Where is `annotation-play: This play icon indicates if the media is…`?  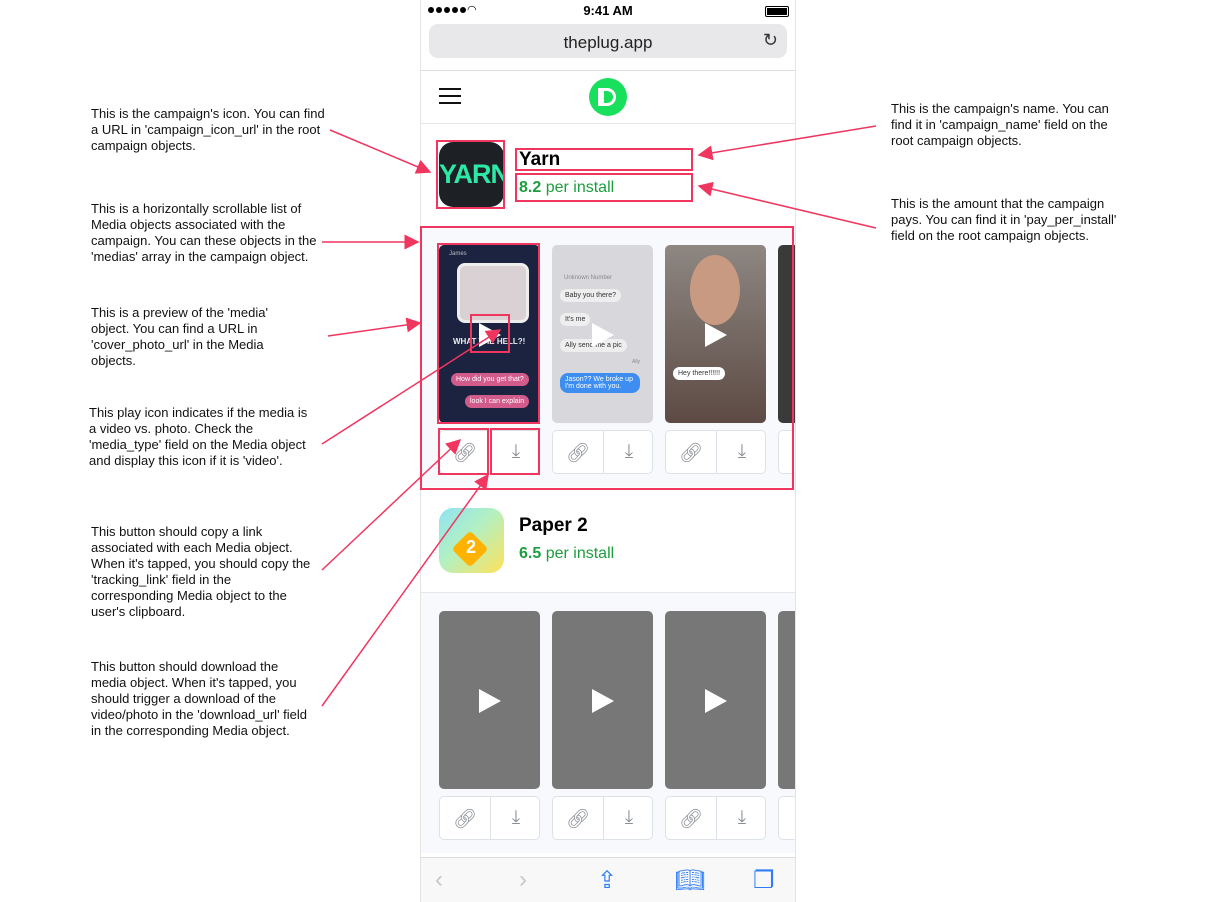 annotation-play: This play icon indicates if the media is… is located at coordinates (198, 436).